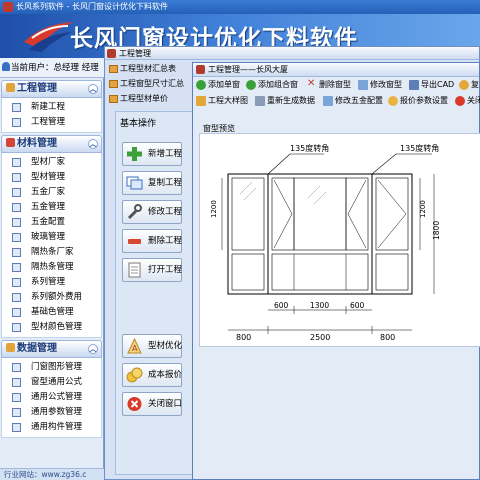  I want to click on opening-mark-left, so click(283, 214).